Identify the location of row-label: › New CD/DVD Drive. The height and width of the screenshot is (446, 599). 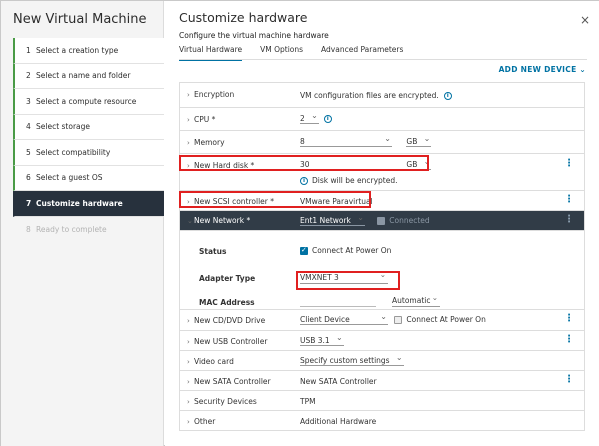
(226, 320).